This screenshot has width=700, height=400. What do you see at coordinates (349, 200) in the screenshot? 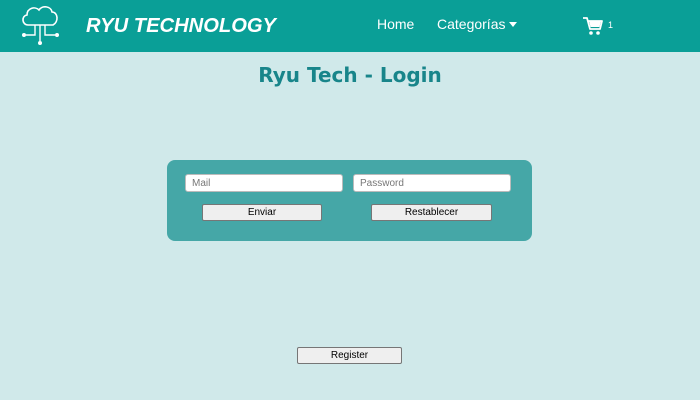
I see `login-form: Enviar Restablecer` at bounding box center [349, 200].